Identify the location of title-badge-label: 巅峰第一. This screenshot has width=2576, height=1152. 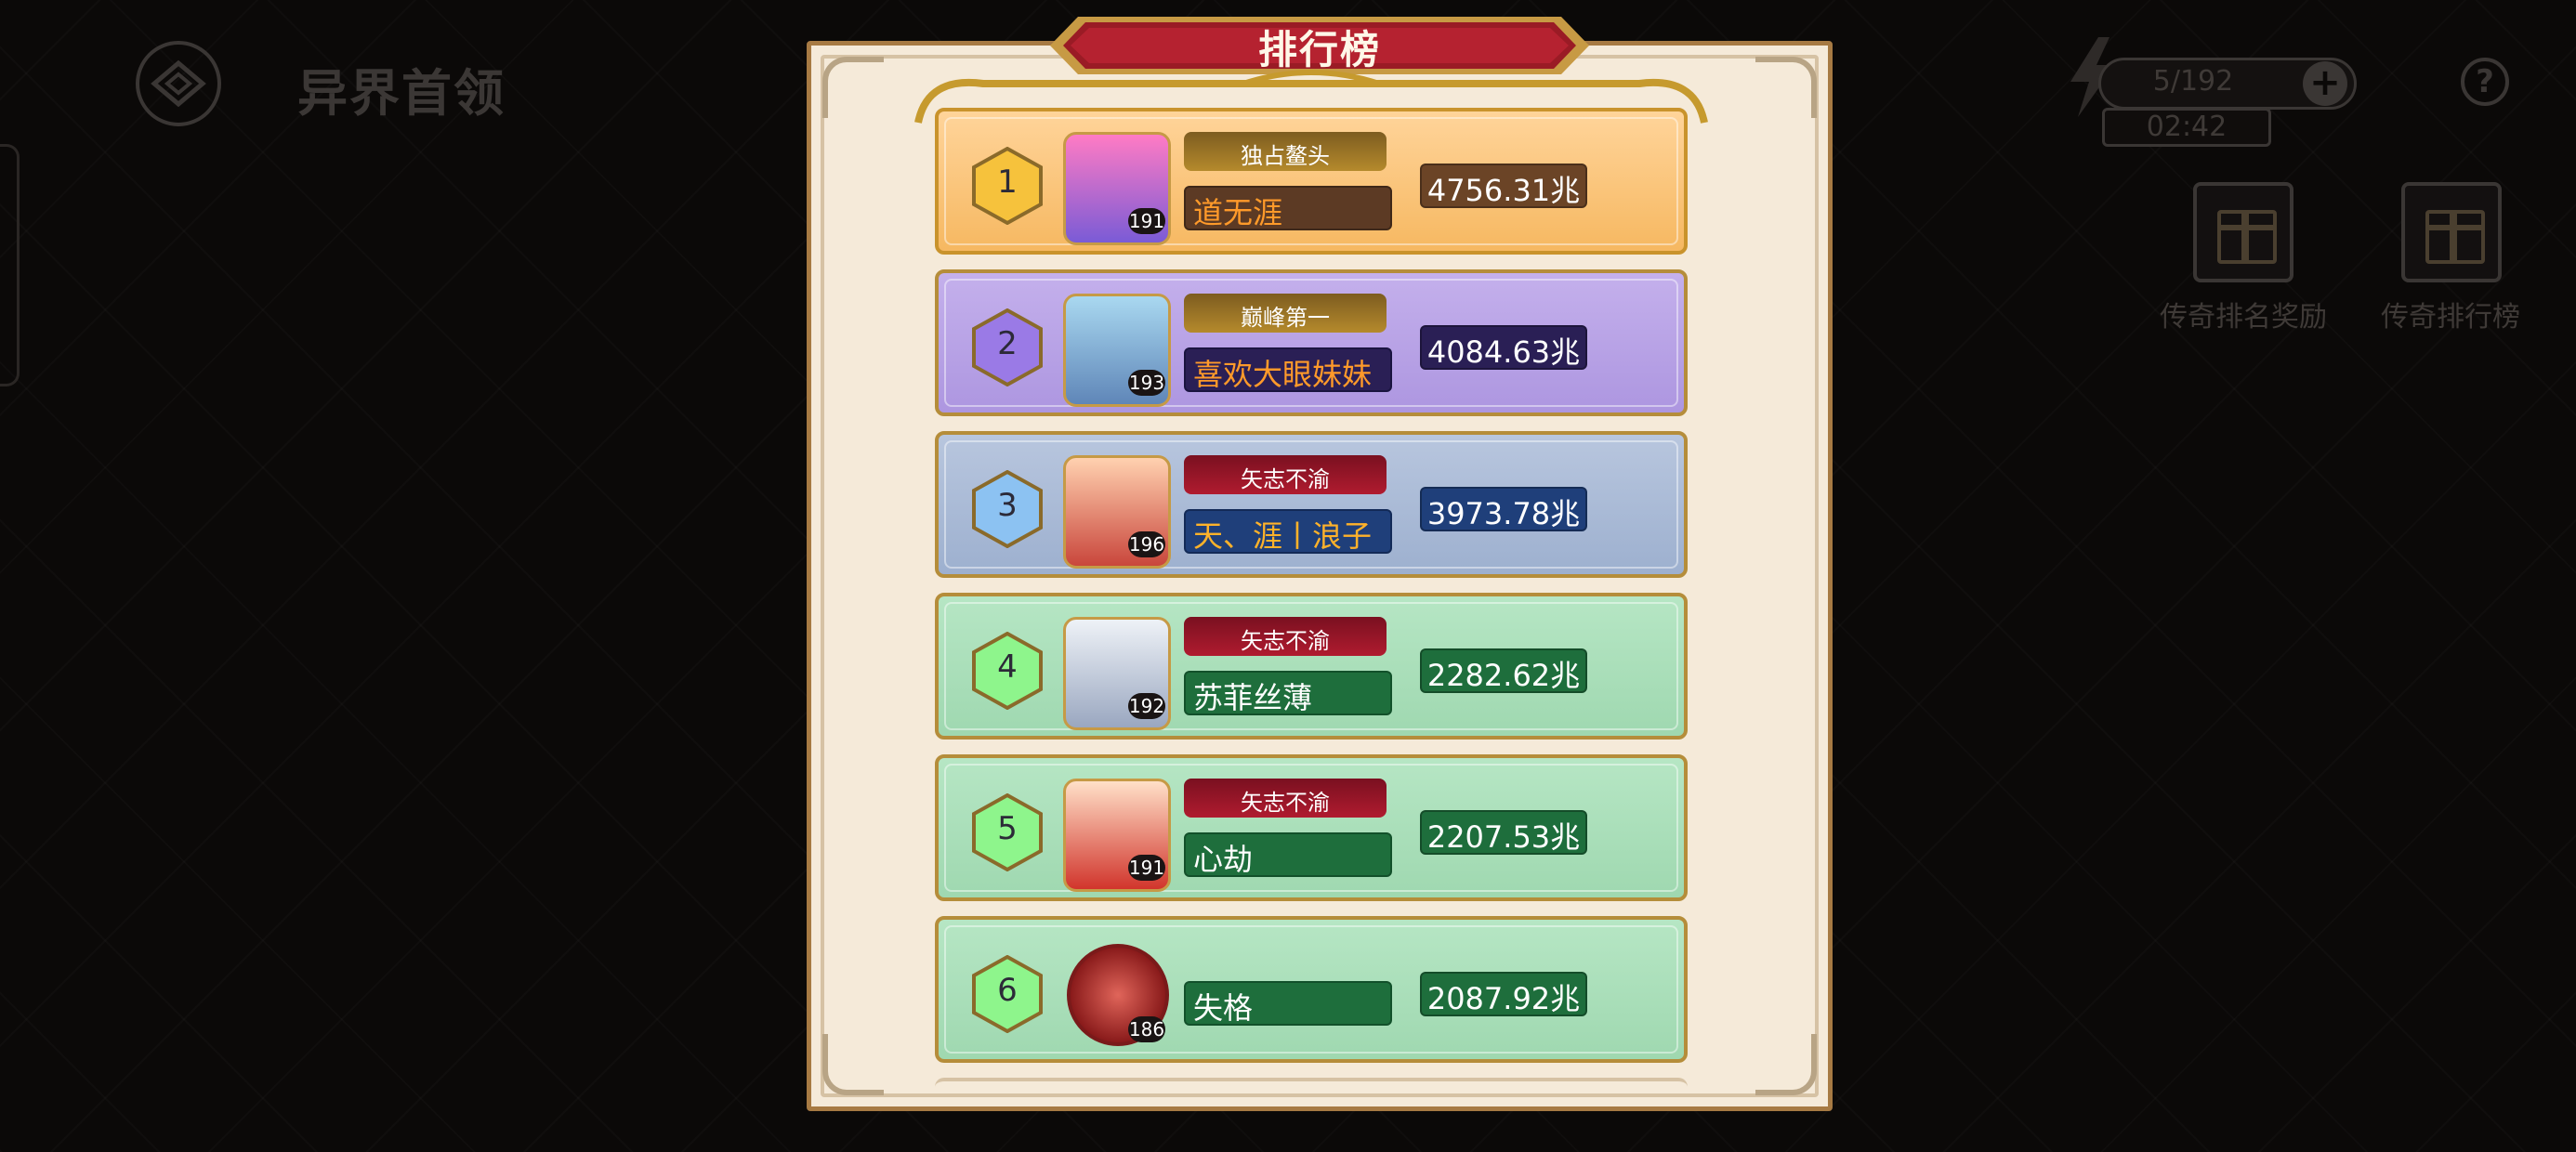
(1285, 318).